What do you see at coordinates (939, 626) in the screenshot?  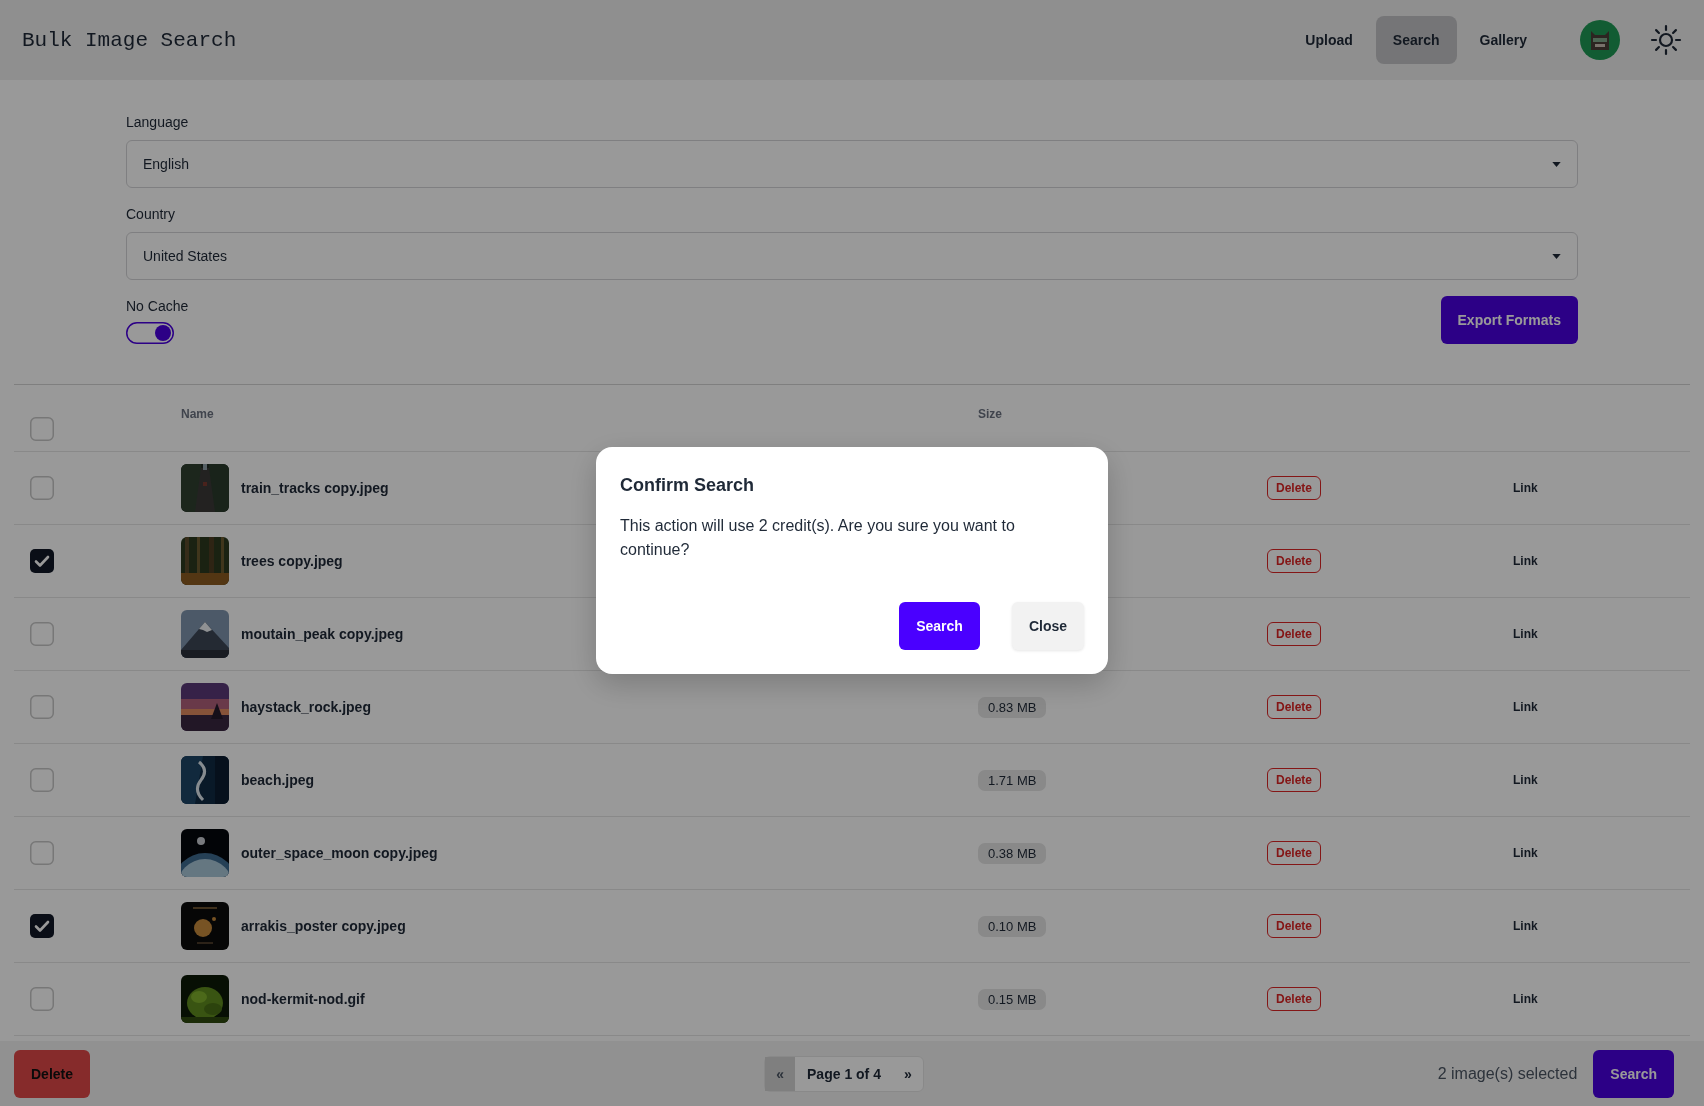 I see `confirm-search-button: Search` at bounding box center [939, 626].